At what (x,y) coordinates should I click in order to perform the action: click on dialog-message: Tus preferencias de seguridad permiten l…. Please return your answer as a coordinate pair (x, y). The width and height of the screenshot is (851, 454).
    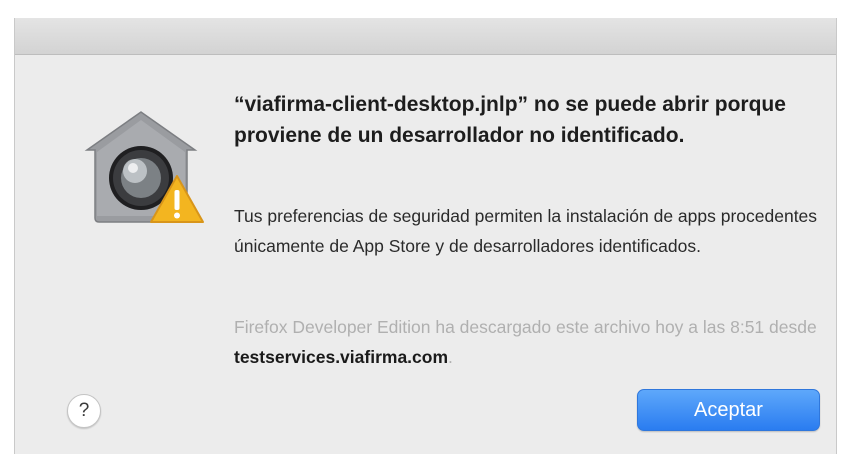
    Looking at the image, I should click on (526, 231).